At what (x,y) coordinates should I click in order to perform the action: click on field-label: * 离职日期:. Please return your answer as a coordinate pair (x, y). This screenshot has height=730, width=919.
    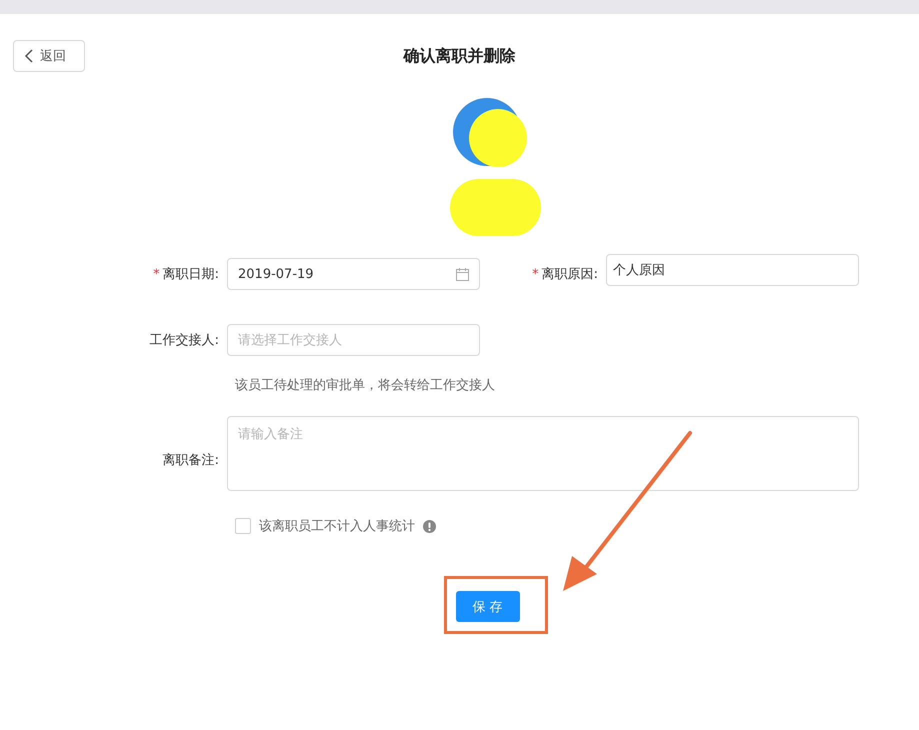
    Looking at the image, I should click on (186, 274).